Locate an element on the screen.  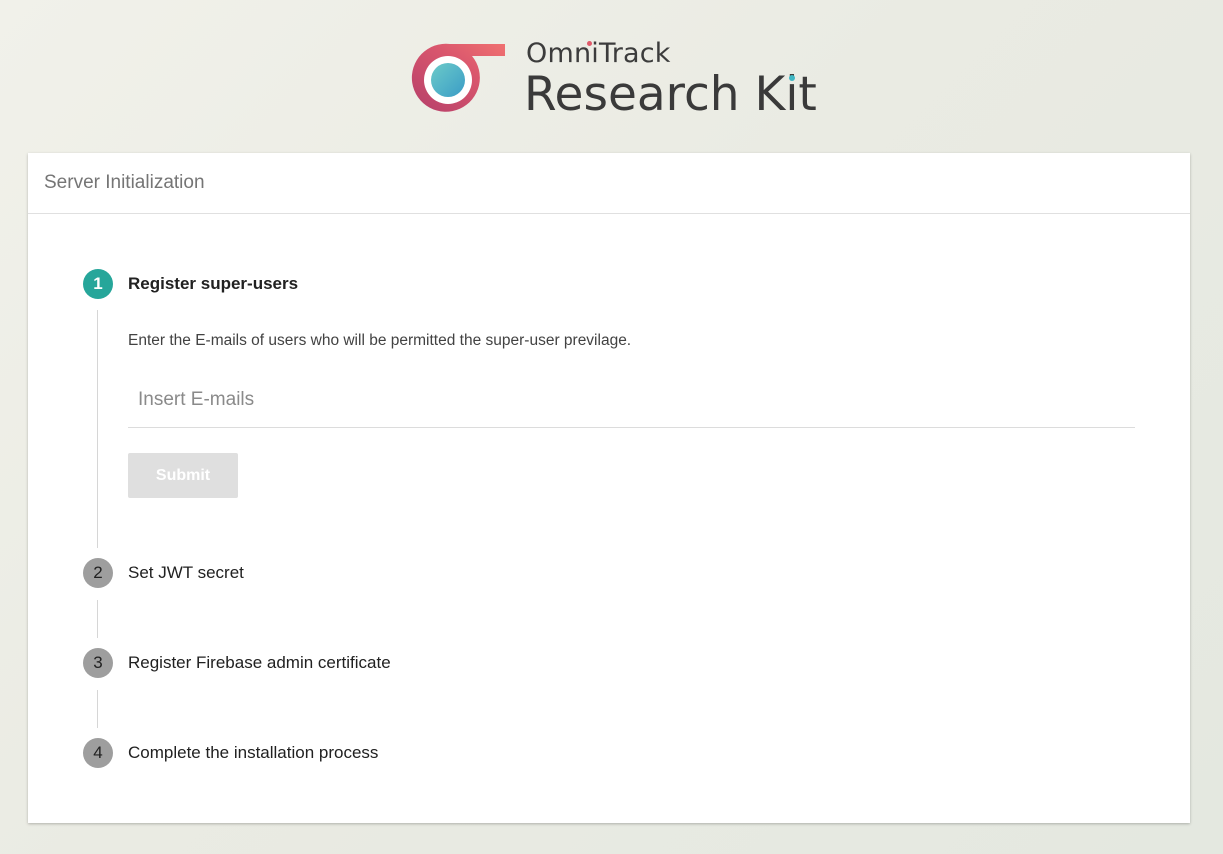
logo-wordmark-omnitrack: OmniTrack is located at coordinates (598, 53).